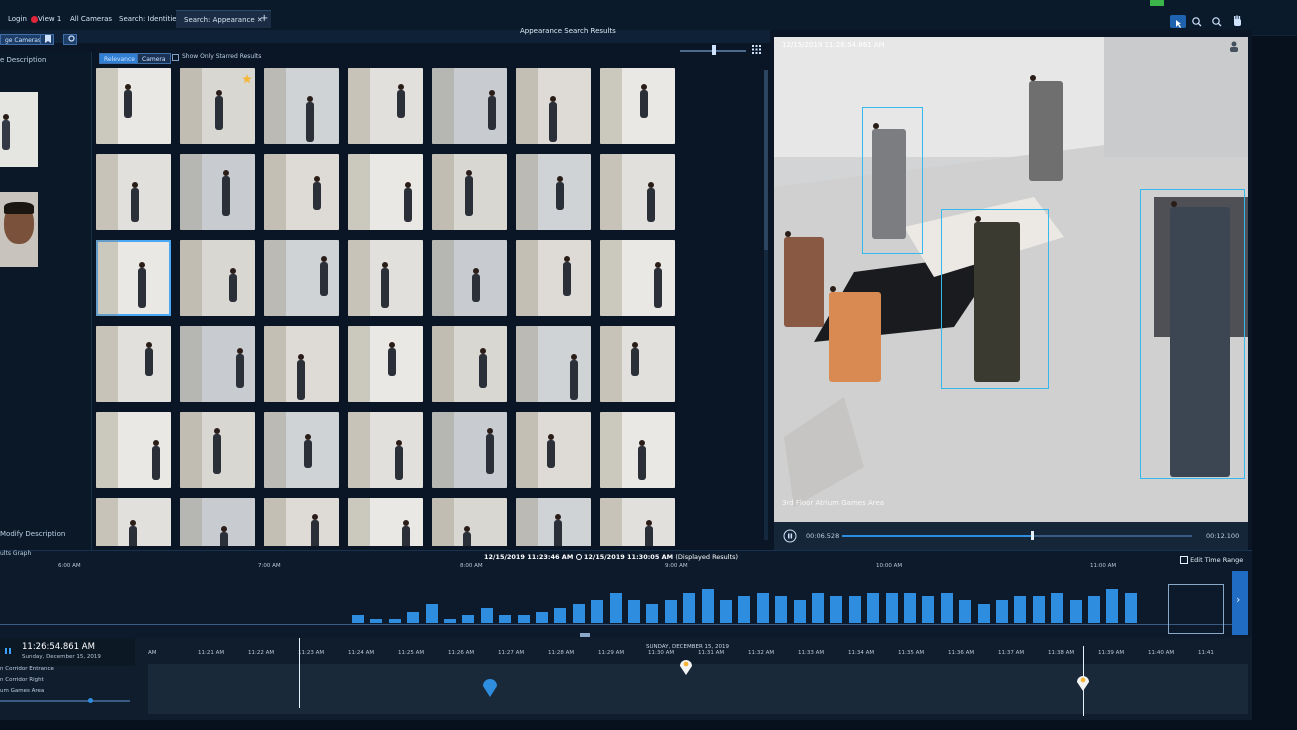 The height and width of the screenshot is (730, 1297). What do you see at coordinates (1234, 46) in the screenshot?
I see `person-icon` at bounding box center [1234, 46].